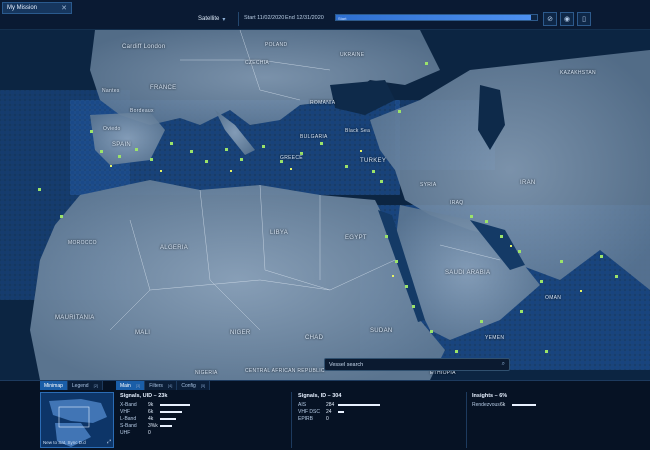 Image resolution: width=650 pixels, height=450 pixels. What do you see at coordinates (346, 364) in the screenshot?
I see `vessel-search-placeholder: Vessel search` at bounding box center [346, 364].